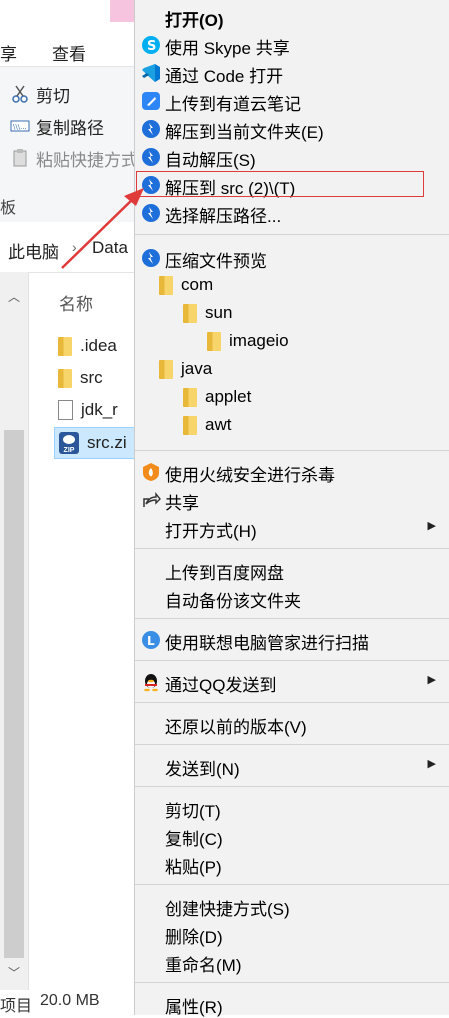 This screenshot has width=449, height=1018. Describe the element at coordinates (194, 839) in the screenshot. I see `menu-item-copy-label: 复制(C)` at that location.